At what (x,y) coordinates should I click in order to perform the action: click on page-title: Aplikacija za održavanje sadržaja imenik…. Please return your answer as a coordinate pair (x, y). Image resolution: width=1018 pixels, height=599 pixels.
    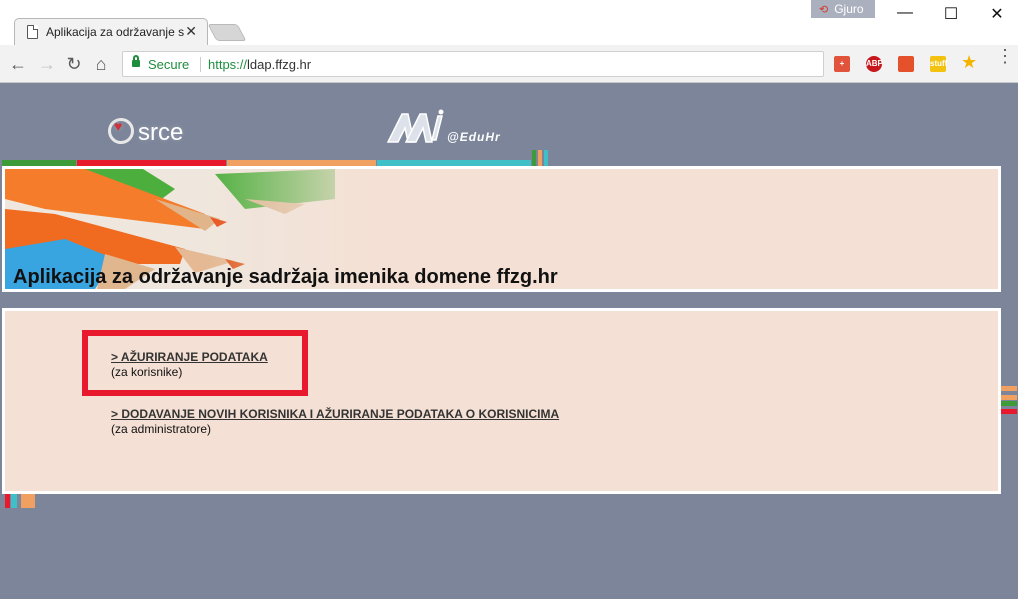
    Looking at the image, I should click on (285, 277).